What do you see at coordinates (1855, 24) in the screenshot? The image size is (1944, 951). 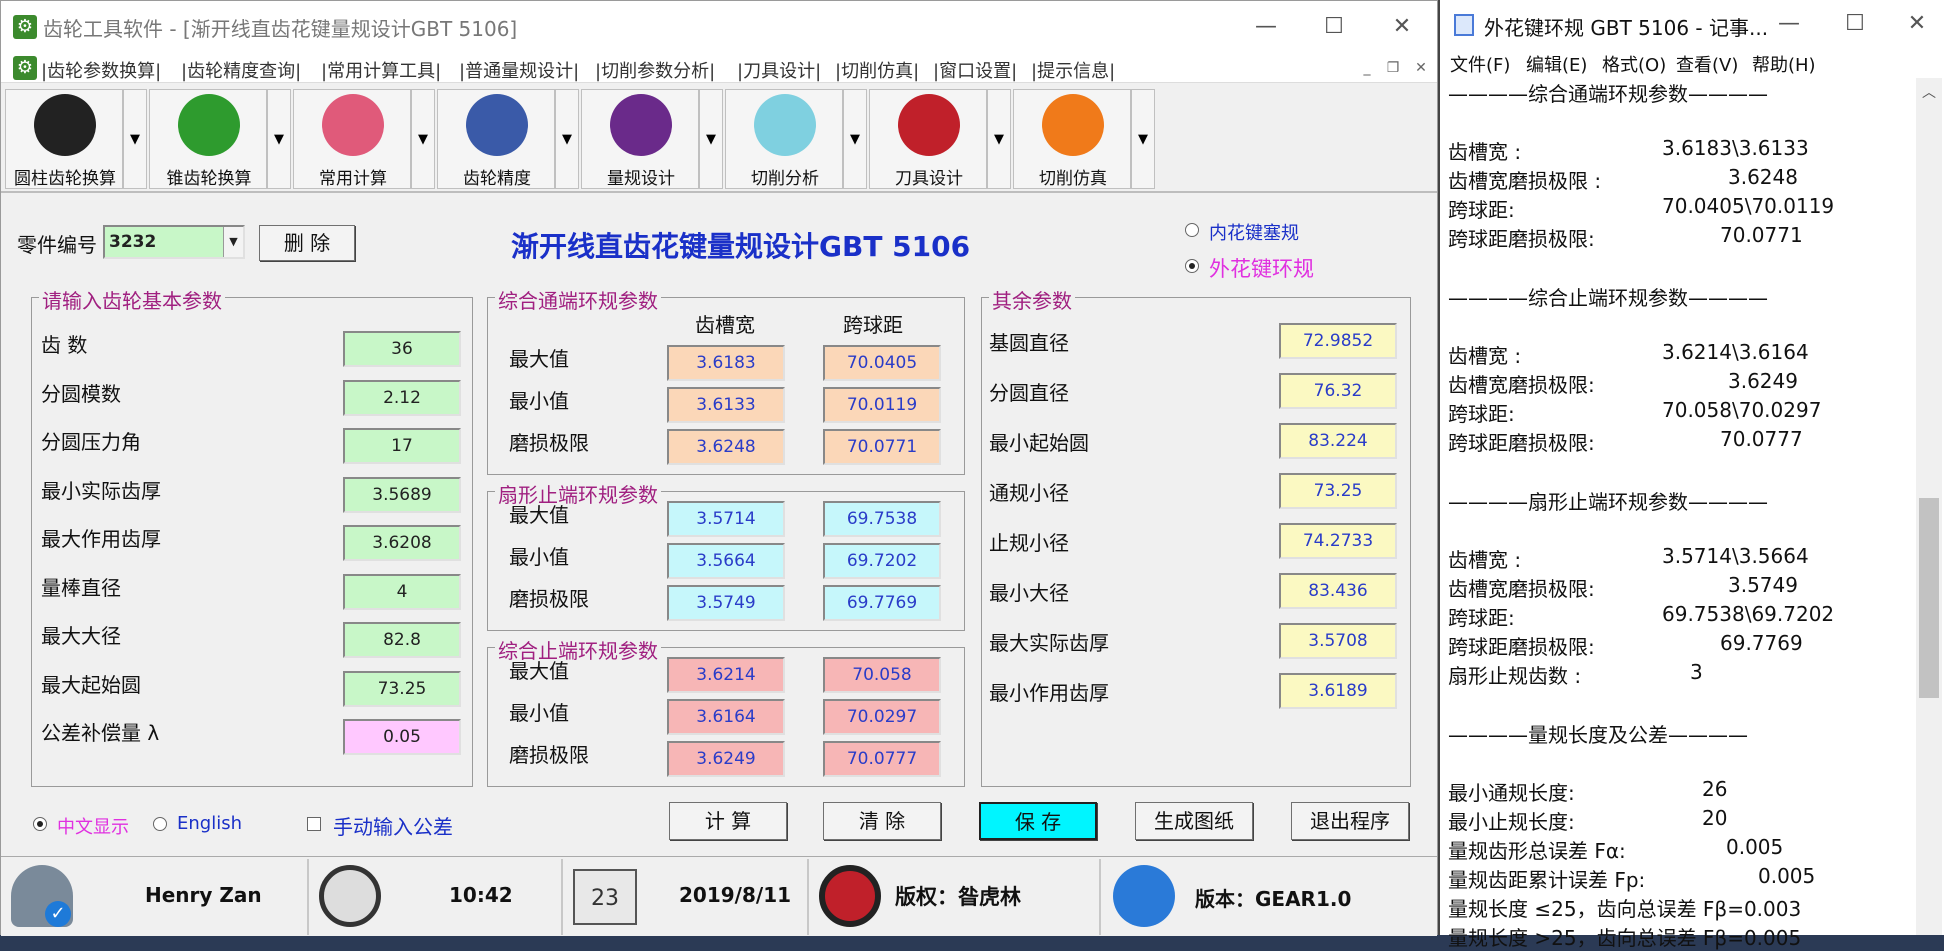 I see `notepad-maximize-button: ☐` at bounding box center [1855, 24].